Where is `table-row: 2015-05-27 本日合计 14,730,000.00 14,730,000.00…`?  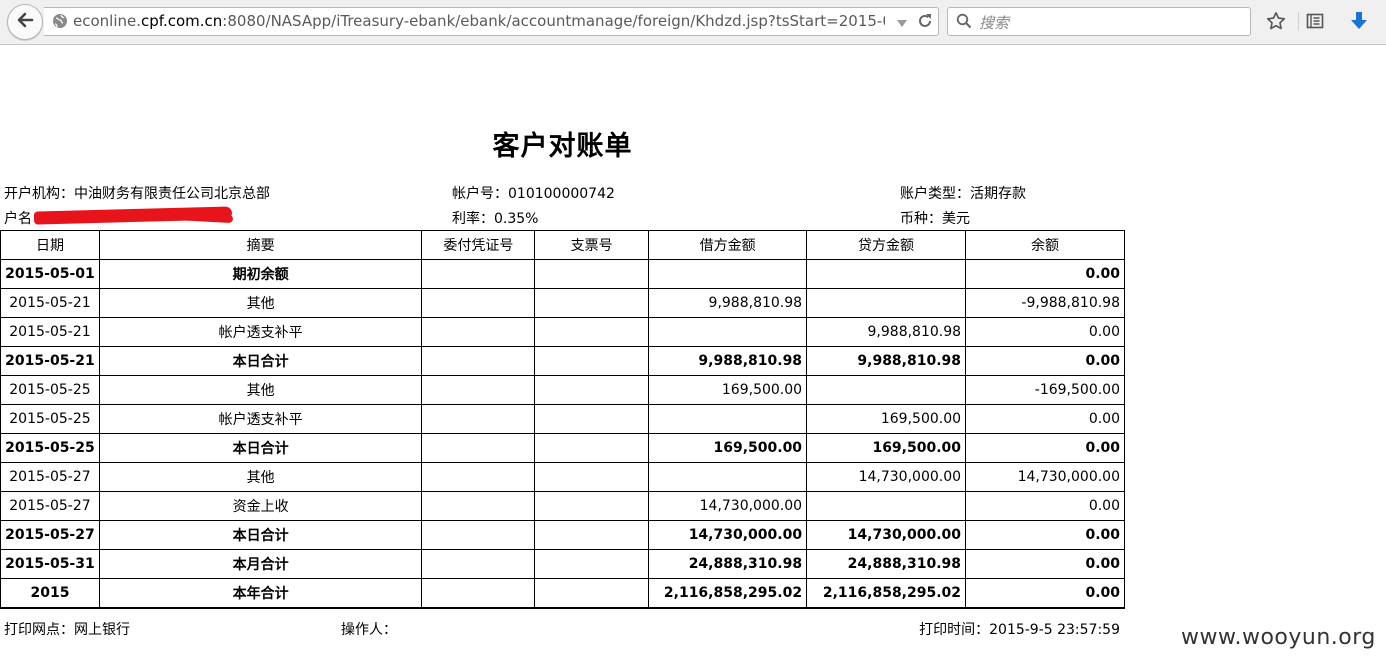
table-row: 2015-05-27 本日合计 14,730,000.00 14,730,000.00… is located at coordinates (562, 535).